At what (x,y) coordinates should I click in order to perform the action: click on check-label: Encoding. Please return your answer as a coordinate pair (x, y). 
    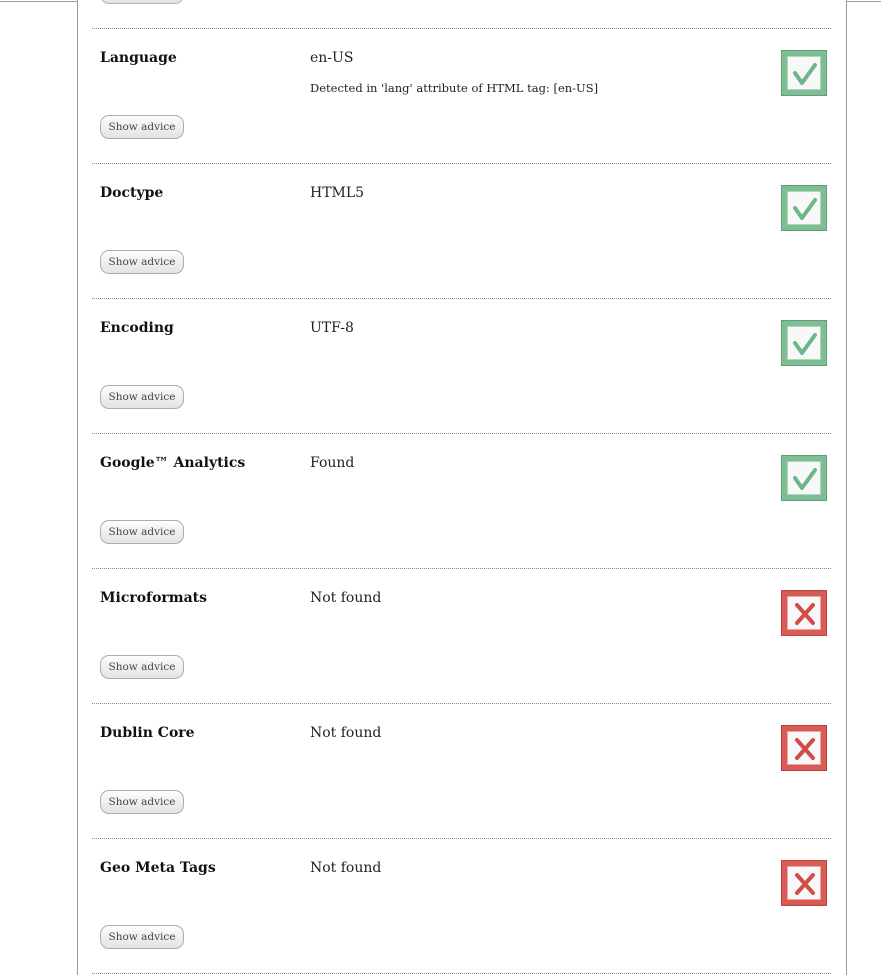
    Looking at the image, I should click on (137, 328).